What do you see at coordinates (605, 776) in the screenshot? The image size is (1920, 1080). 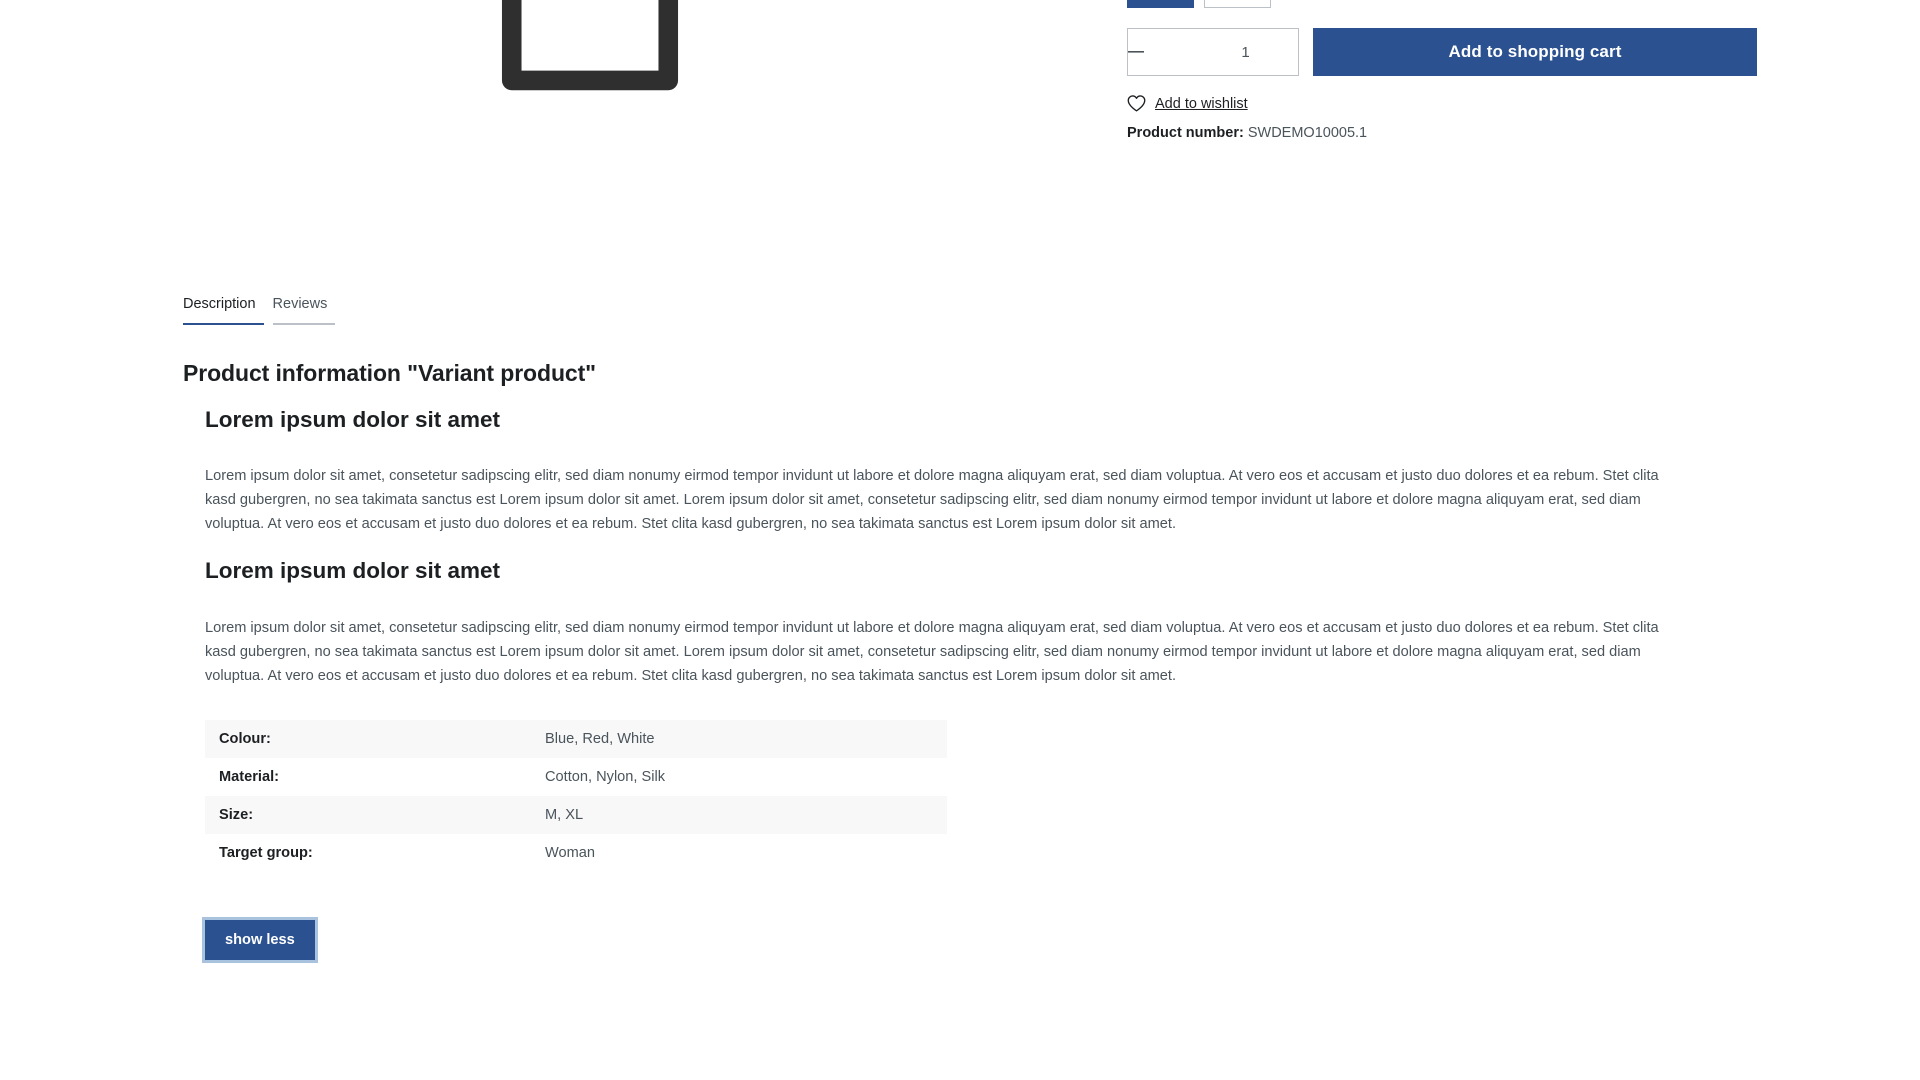 I see `property-value: Cotton, Nylon, Silk` at bounding box center [605, 776].